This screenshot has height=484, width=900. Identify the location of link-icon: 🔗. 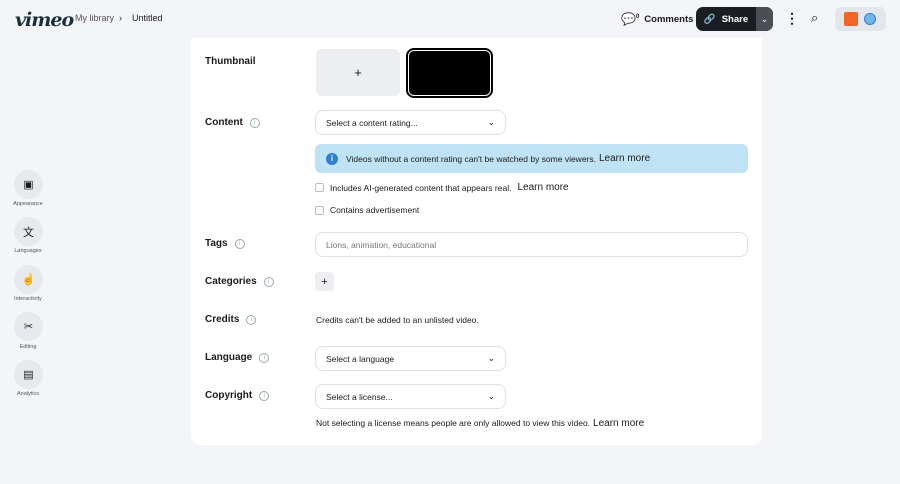
(709, 19).